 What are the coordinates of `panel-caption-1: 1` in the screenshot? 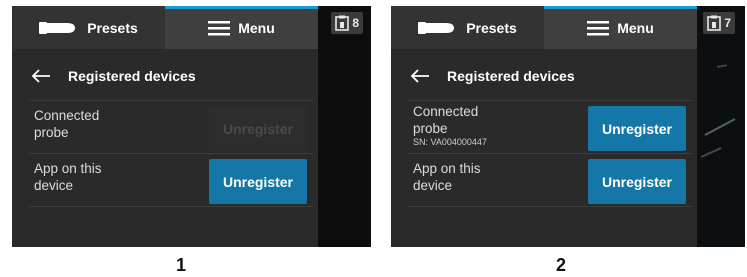 It's located at (181, 265).